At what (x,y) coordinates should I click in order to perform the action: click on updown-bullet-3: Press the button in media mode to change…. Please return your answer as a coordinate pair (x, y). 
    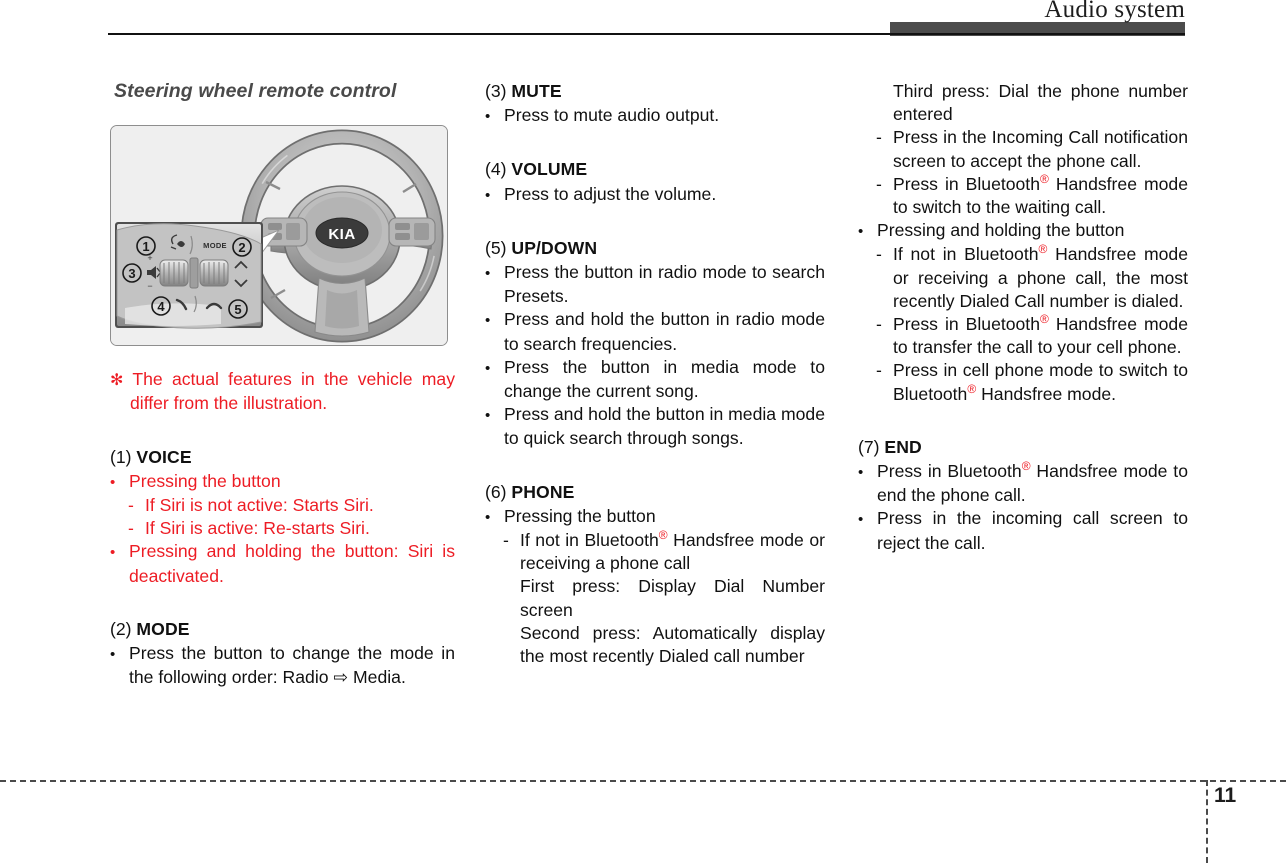
    Looking at the image, I should click on (655, 379).